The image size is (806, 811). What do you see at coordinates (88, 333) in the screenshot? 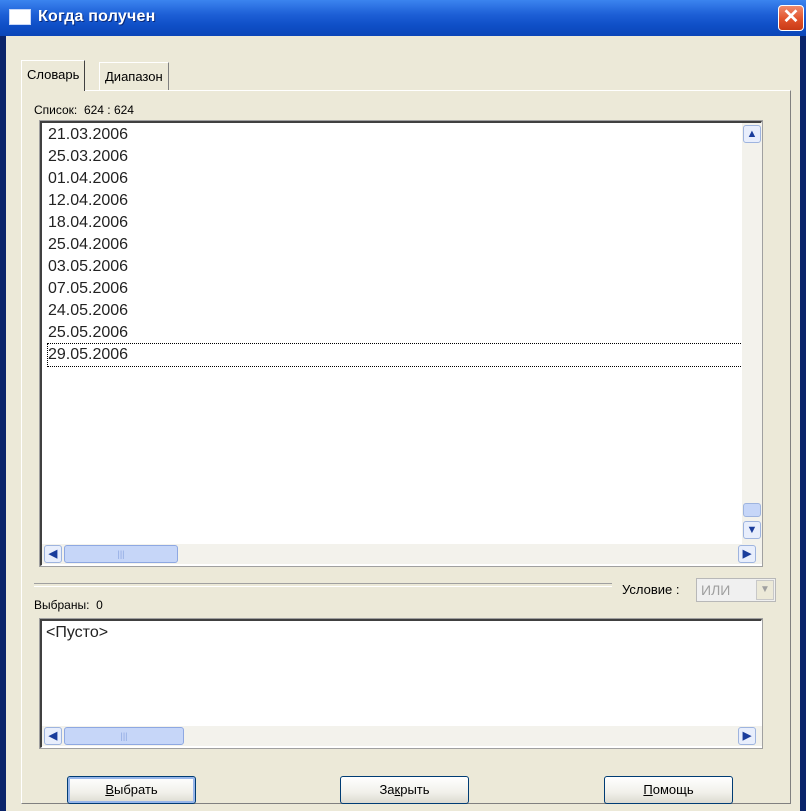
I see `list-item: 25.05.2006` at bounding box center [88, 333].